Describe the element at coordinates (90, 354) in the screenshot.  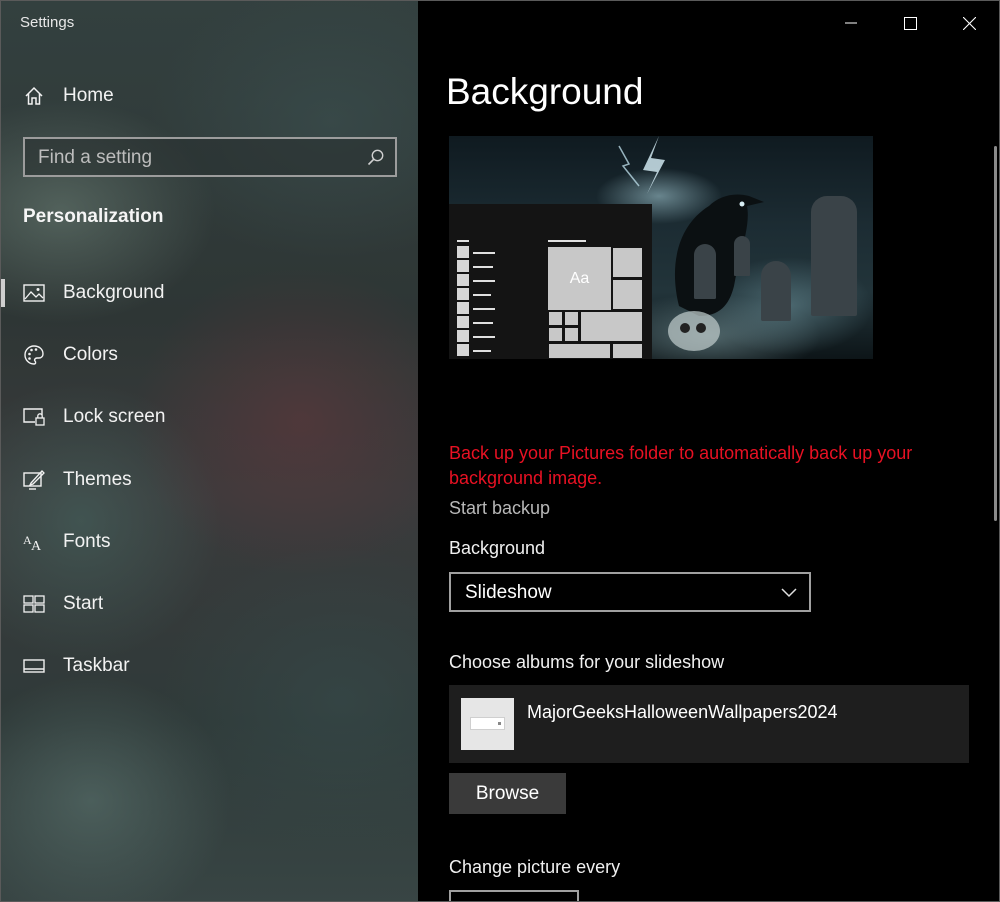
I see `sidebar-item-label: Colors` at that location.